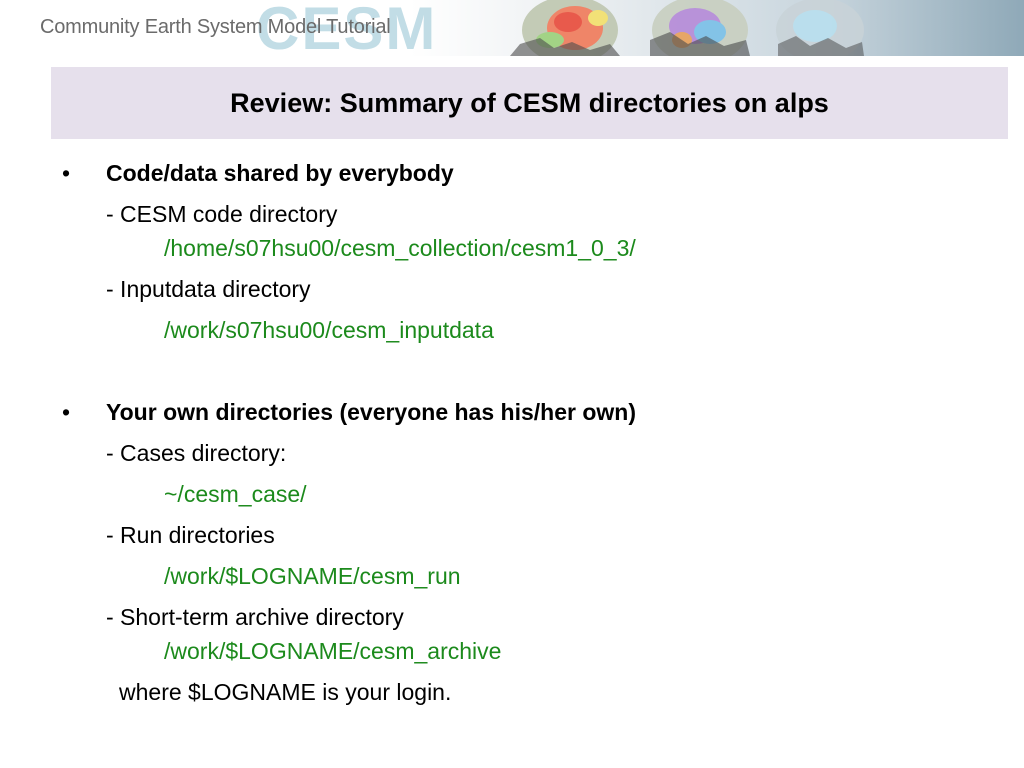 The height and width of the screenshot is (768, 1024). Describe the element at coordinates (333, 651) in the screenshot. I see `archive-directory-path: /work/$LOGNAME/cesm_archive` at that location.